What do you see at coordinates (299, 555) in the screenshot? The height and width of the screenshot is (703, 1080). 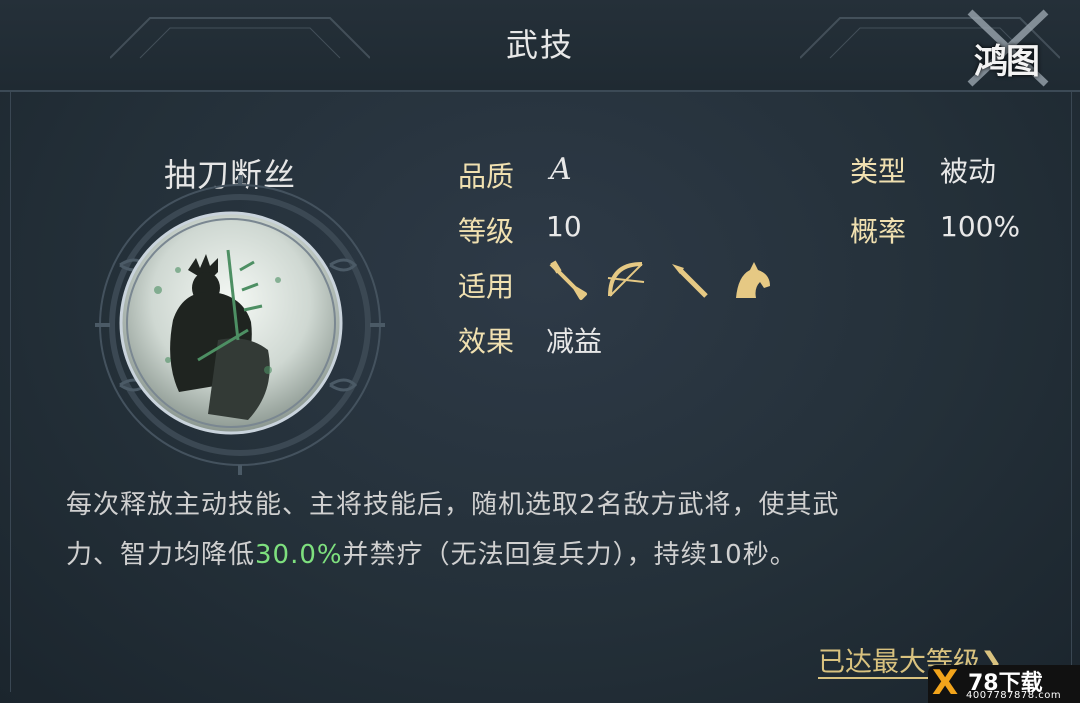 I see `description-highlight: 30.0%` at bounding box center [299, 555].